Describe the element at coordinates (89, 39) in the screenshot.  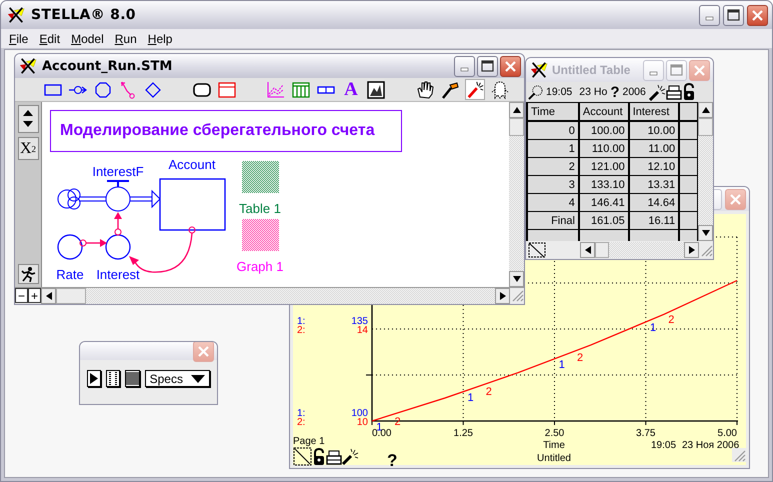
I see `menu-item: Model` at that location.